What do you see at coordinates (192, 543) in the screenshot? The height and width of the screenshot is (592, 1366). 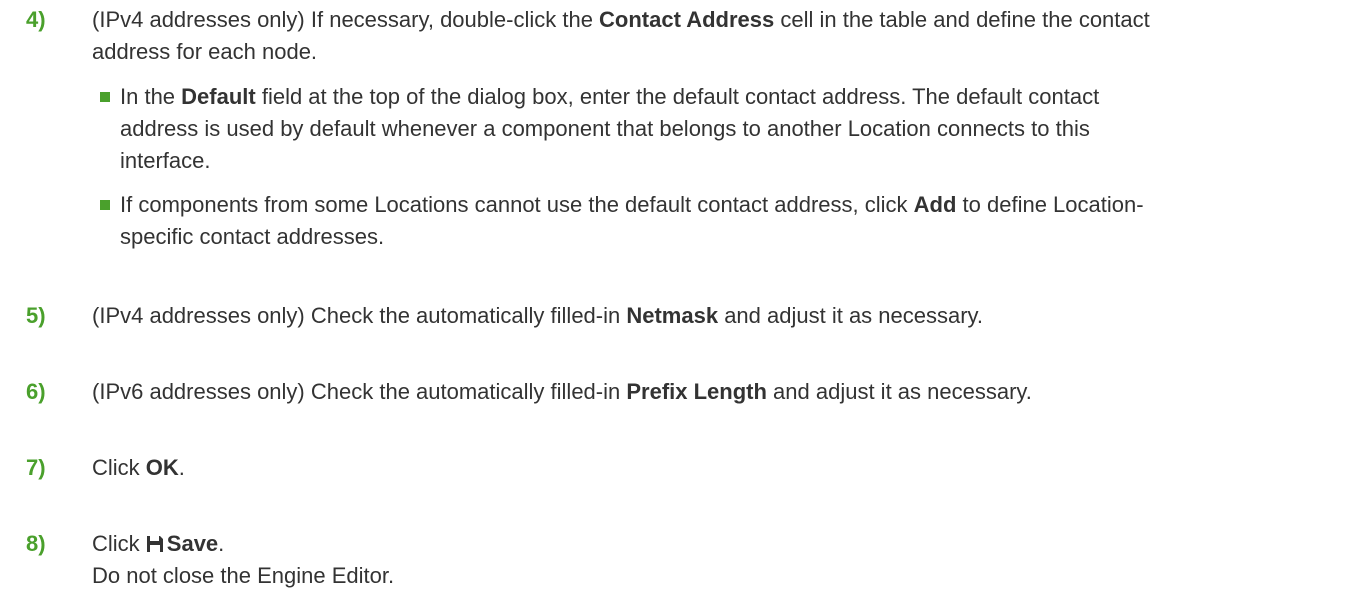 I see `ui-term: Save` at bounding box center [192, 543].